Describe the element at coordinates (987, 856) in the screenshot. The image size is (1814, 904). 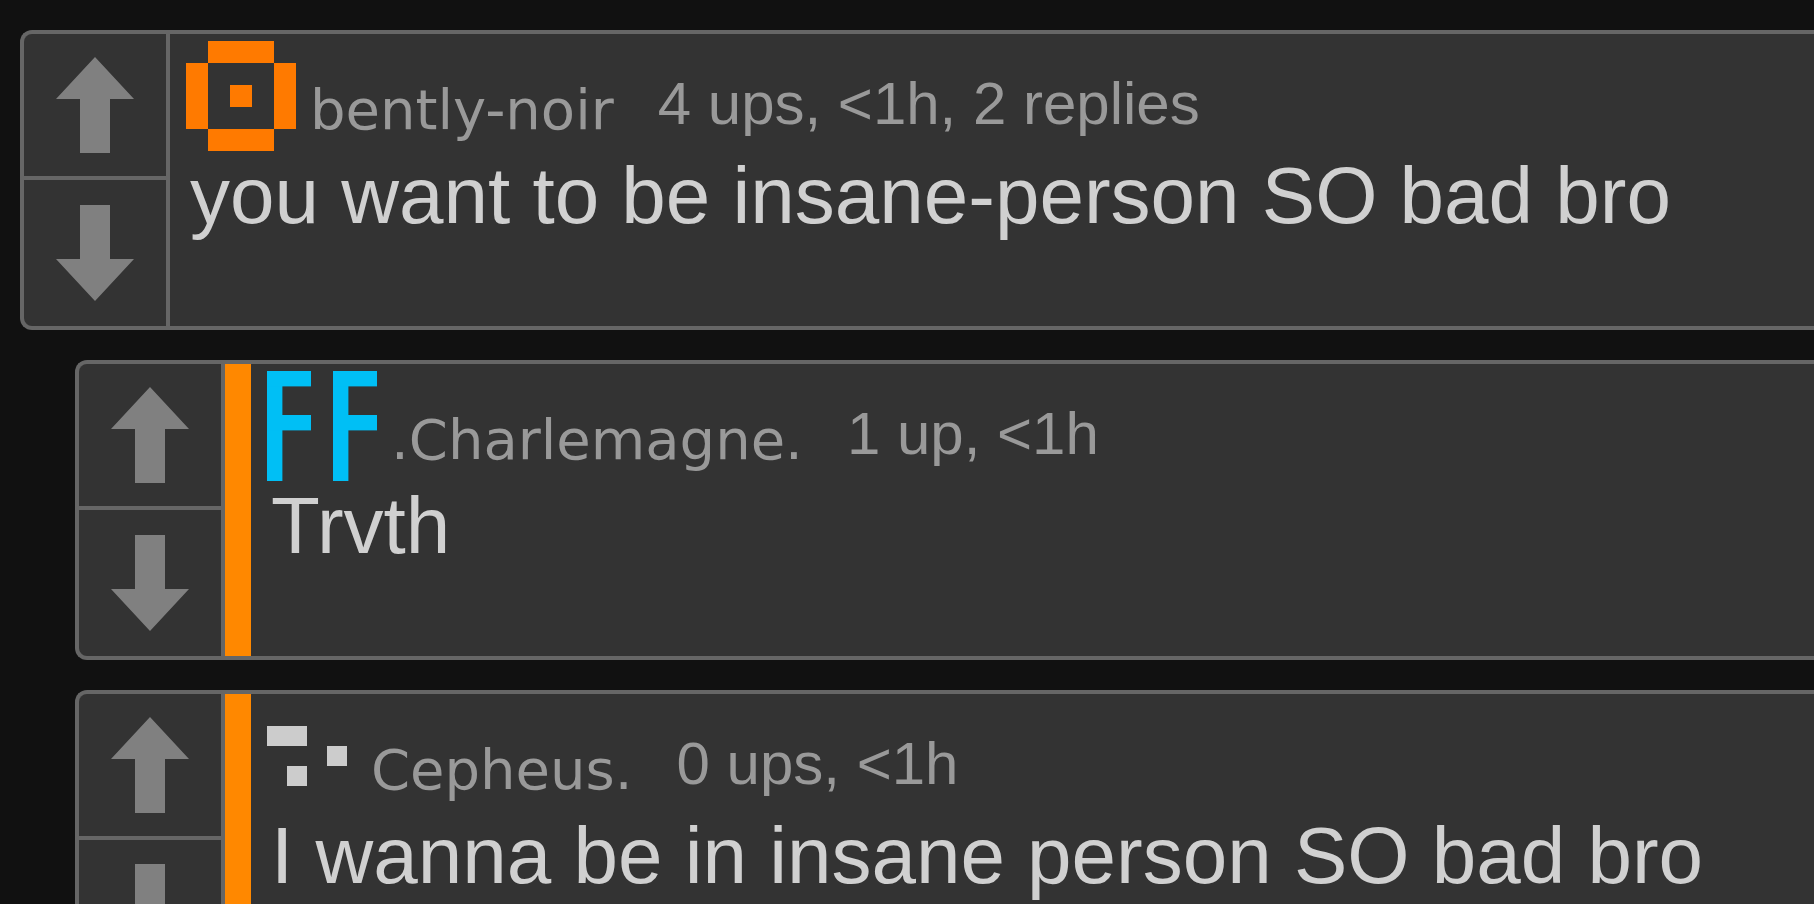
I see `comment-text: I wanna be in insane person SO bad bro` at that location.